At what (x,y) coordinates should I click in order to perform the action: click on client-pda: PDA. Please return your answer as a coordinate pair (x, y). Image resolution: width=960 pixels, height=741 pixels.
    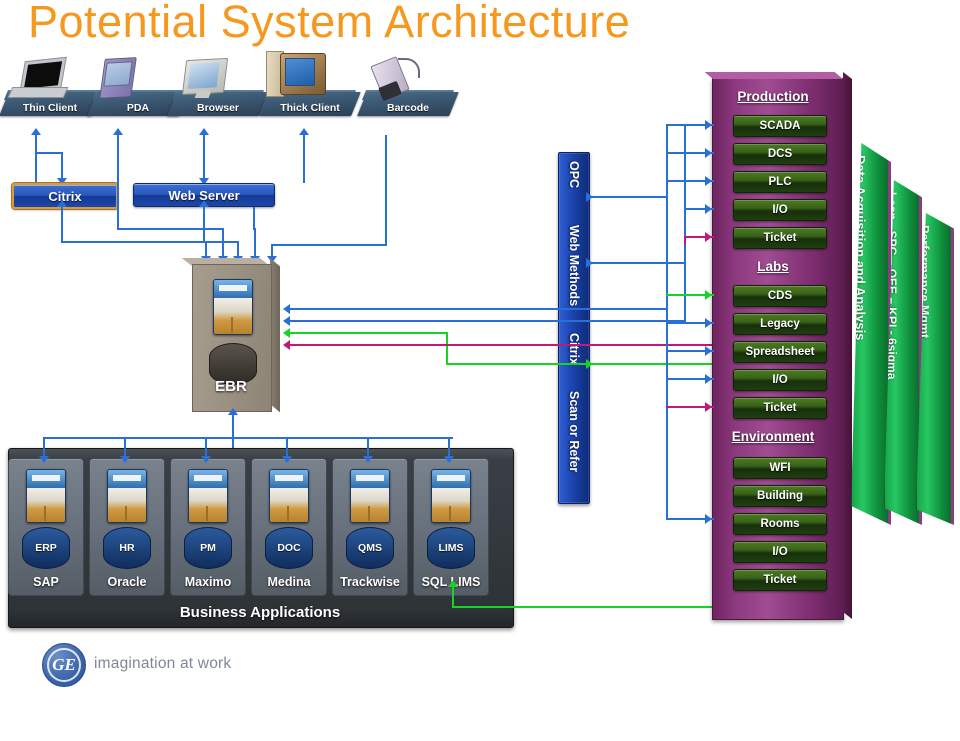
    Looking at the image, I should click on (138, 86).